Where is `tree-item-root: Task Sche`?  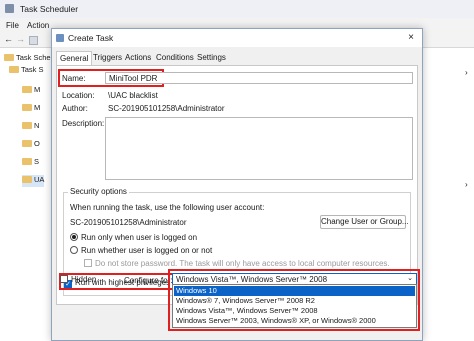
tree-item-root: Task Sche is located at coordinates (27, 59).